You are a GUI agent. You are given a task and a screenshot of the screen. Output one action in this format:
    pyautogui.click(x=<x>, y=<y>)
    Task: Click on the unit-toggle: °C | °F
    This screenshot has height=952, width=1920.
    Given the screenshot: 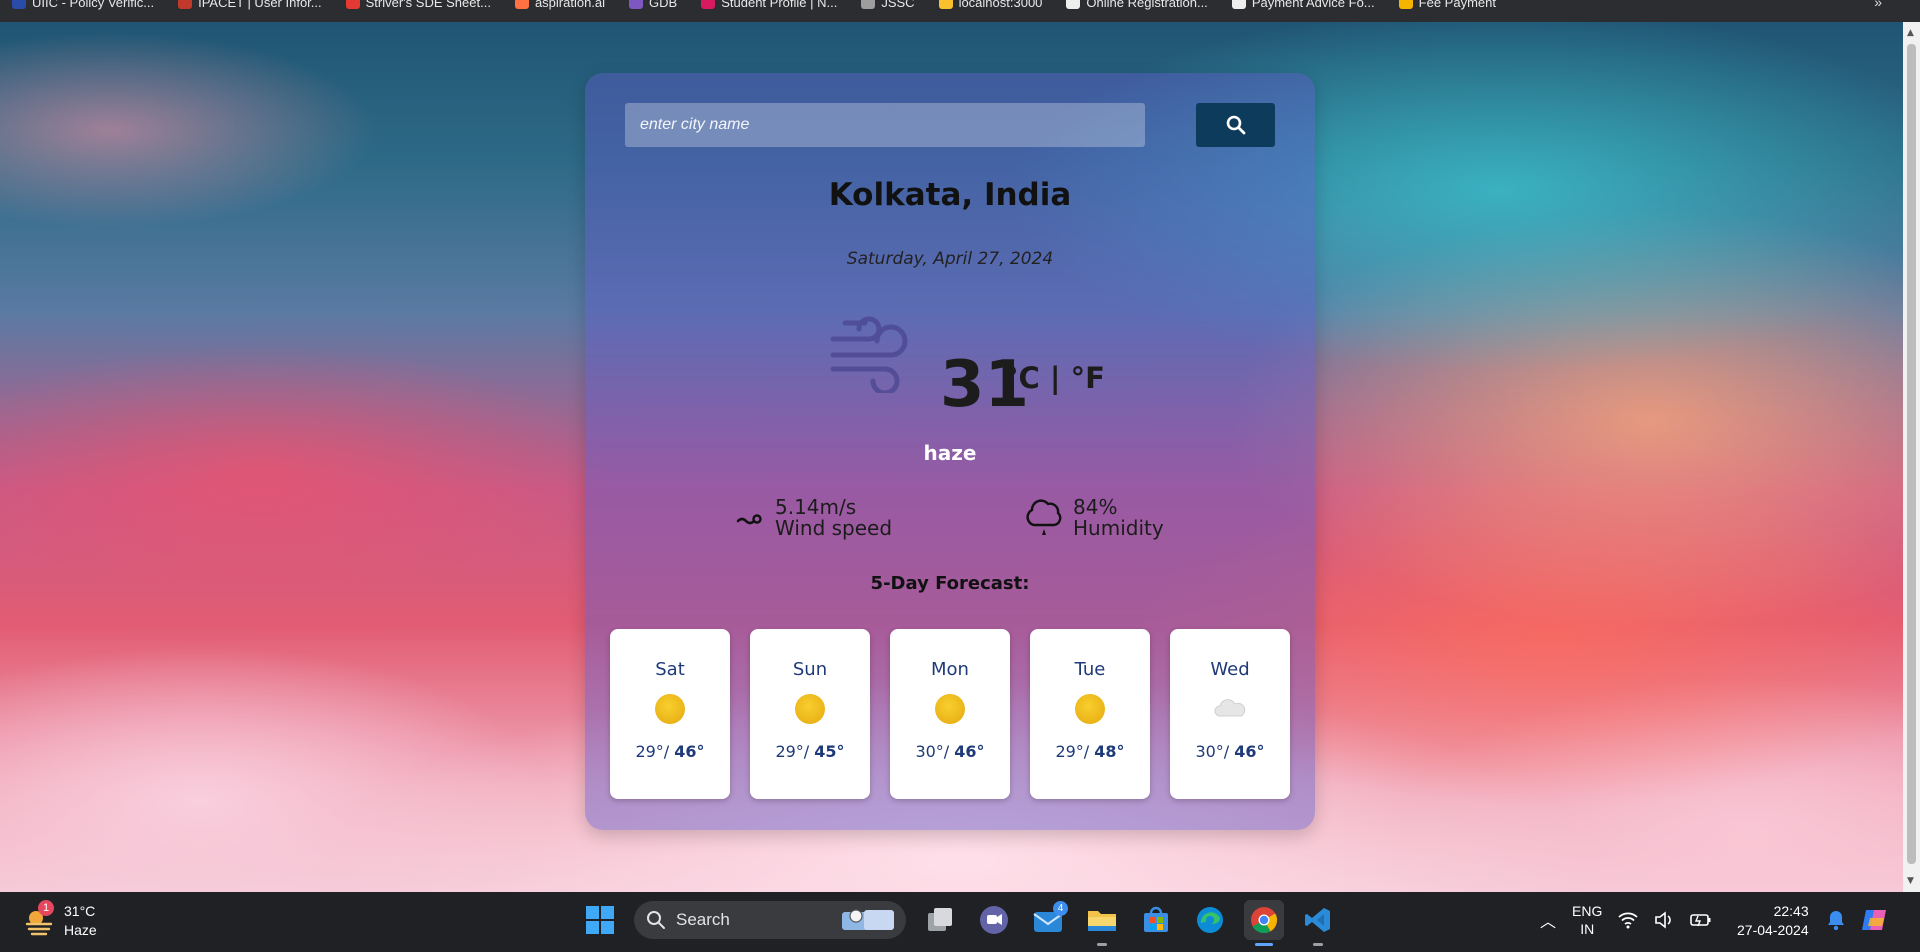 What is the action you would take?
    pyautogui.click(x=1054, y=378)
    